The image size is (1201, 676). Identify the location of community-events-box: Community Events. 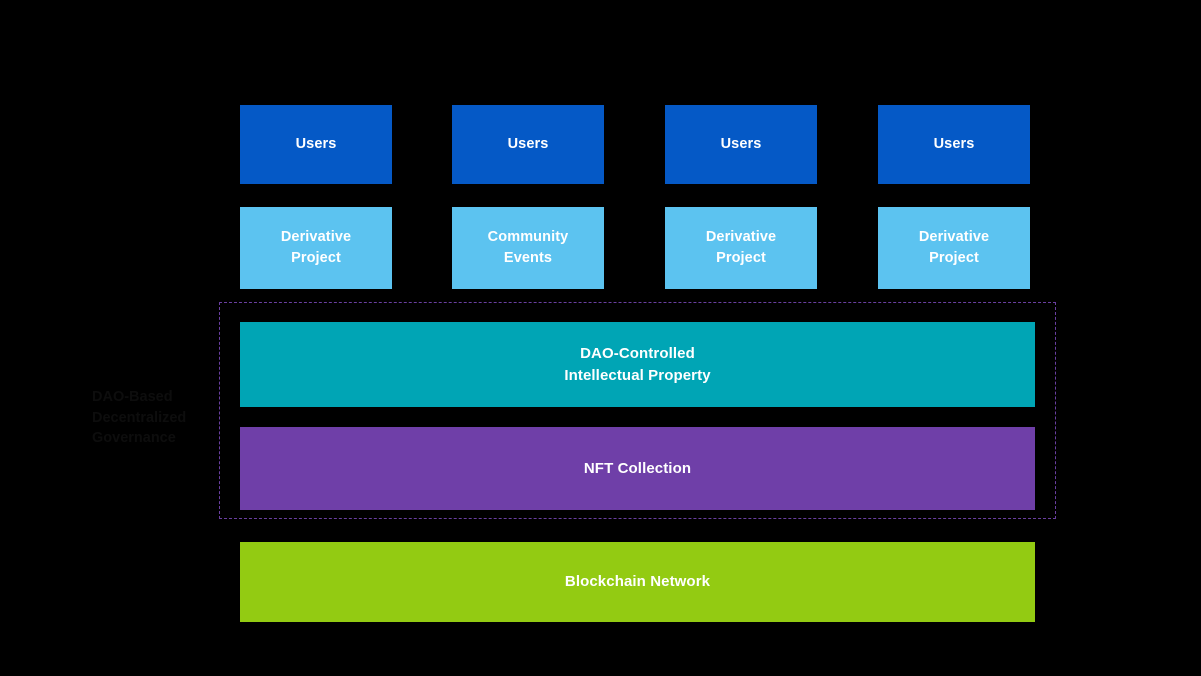
(528, 248).